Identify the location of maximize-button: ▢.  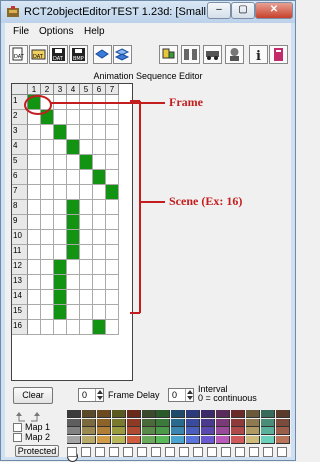
(243, 10).